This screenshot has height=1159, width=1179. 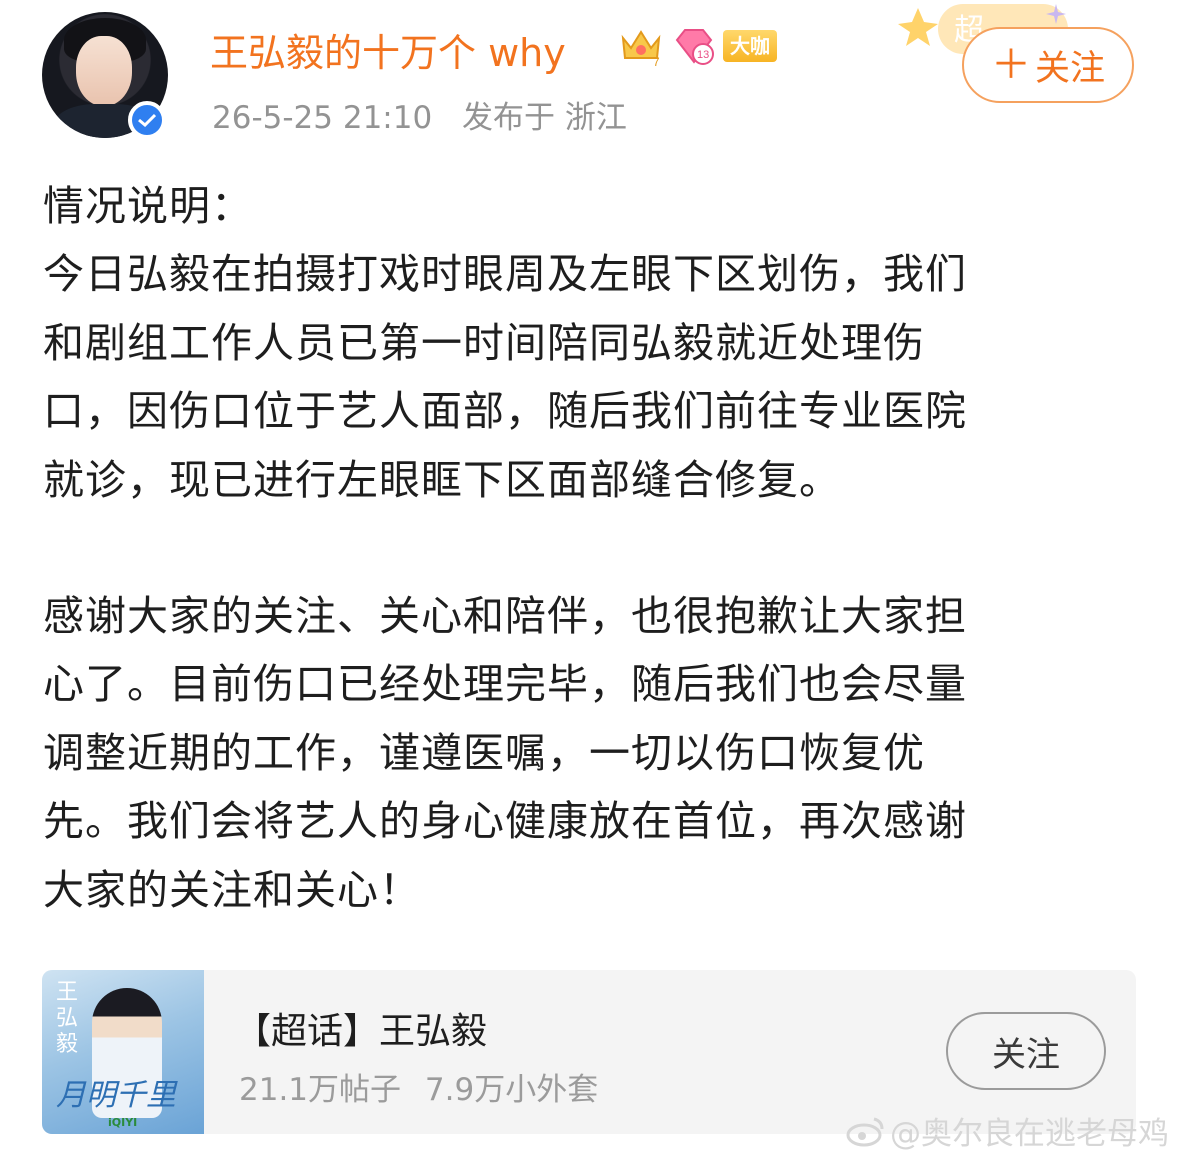 I want to click on watermark-text: @奥尔良在逃老母鸡, so click(x=1029, y=1134).